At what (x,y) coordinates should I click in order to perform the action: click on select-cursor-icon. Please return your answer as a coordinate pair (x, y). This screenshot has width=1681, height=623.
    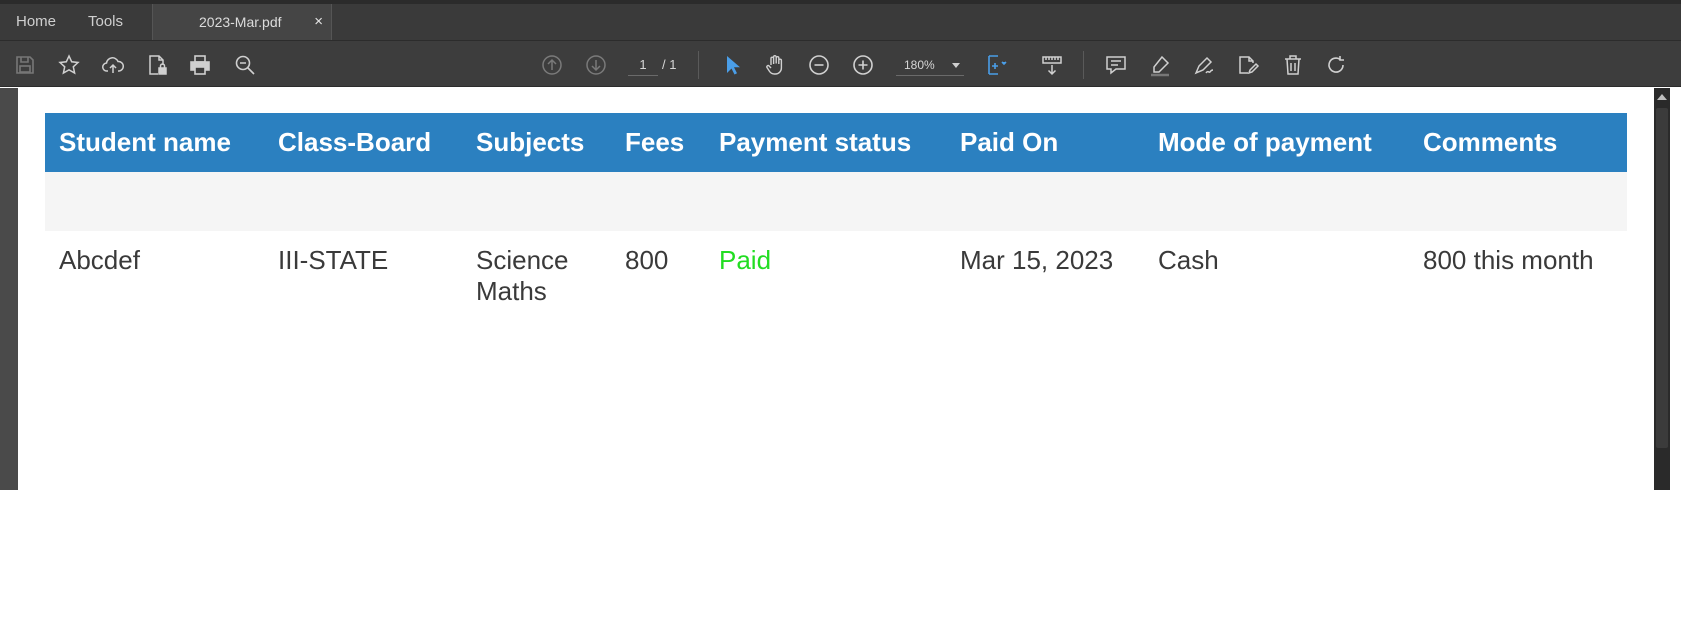
    Looking at the image, I should click on (732, 65).